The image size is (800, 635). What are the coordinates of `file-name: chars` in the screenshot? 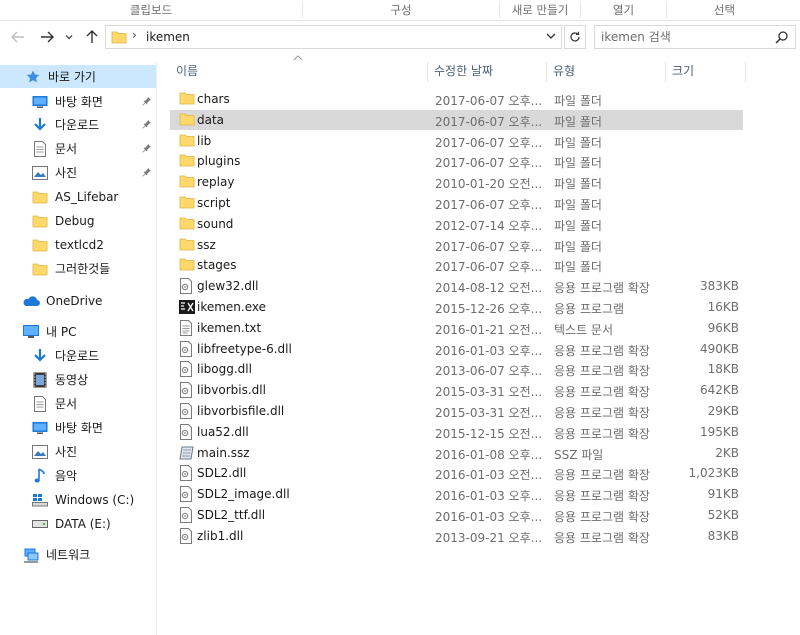 It's located at (213, 99).